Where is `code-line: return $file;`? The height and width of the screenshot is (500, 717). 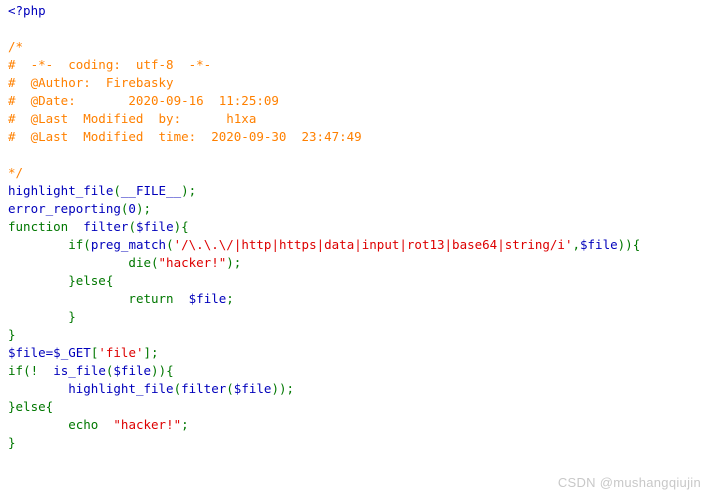
code-line: return $file; is located at coordinates (324, 299).